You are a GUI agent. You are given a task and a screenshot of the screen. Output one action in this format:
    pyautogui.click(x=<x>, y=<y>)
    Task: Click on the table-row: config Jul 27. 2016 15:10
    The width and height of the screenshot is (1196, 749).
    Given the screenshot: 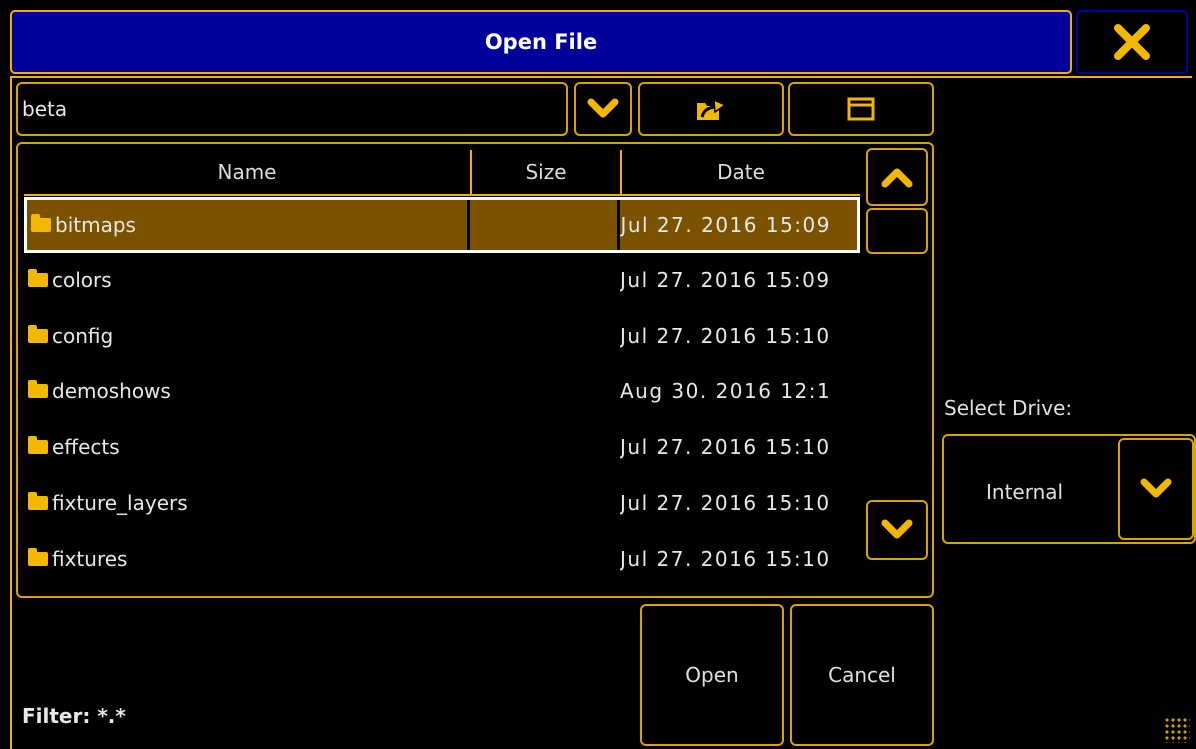 What is the action you would take?
    pyautogui.click(x=442, y=336)
    